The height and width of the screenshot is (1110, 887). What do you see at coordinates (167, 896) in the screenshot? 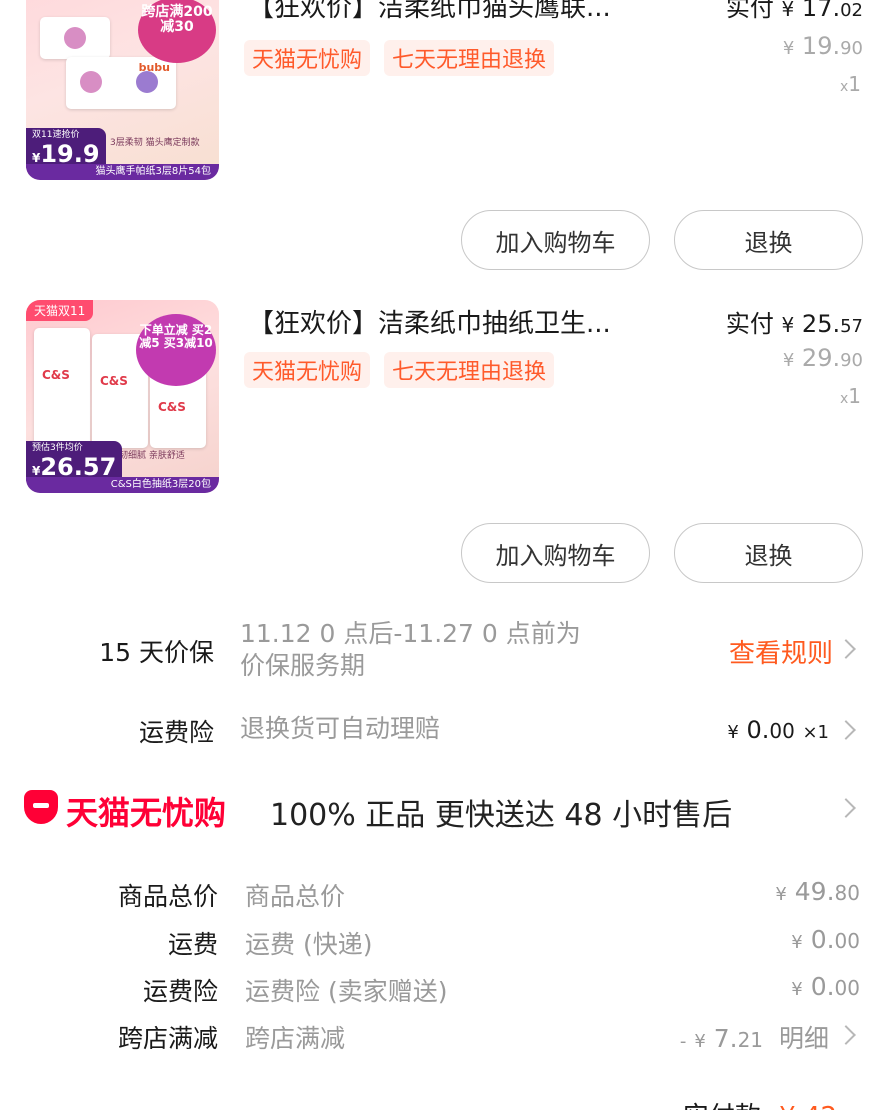
I see `summary-label: 商品总价` at bounding box center [167, 896].